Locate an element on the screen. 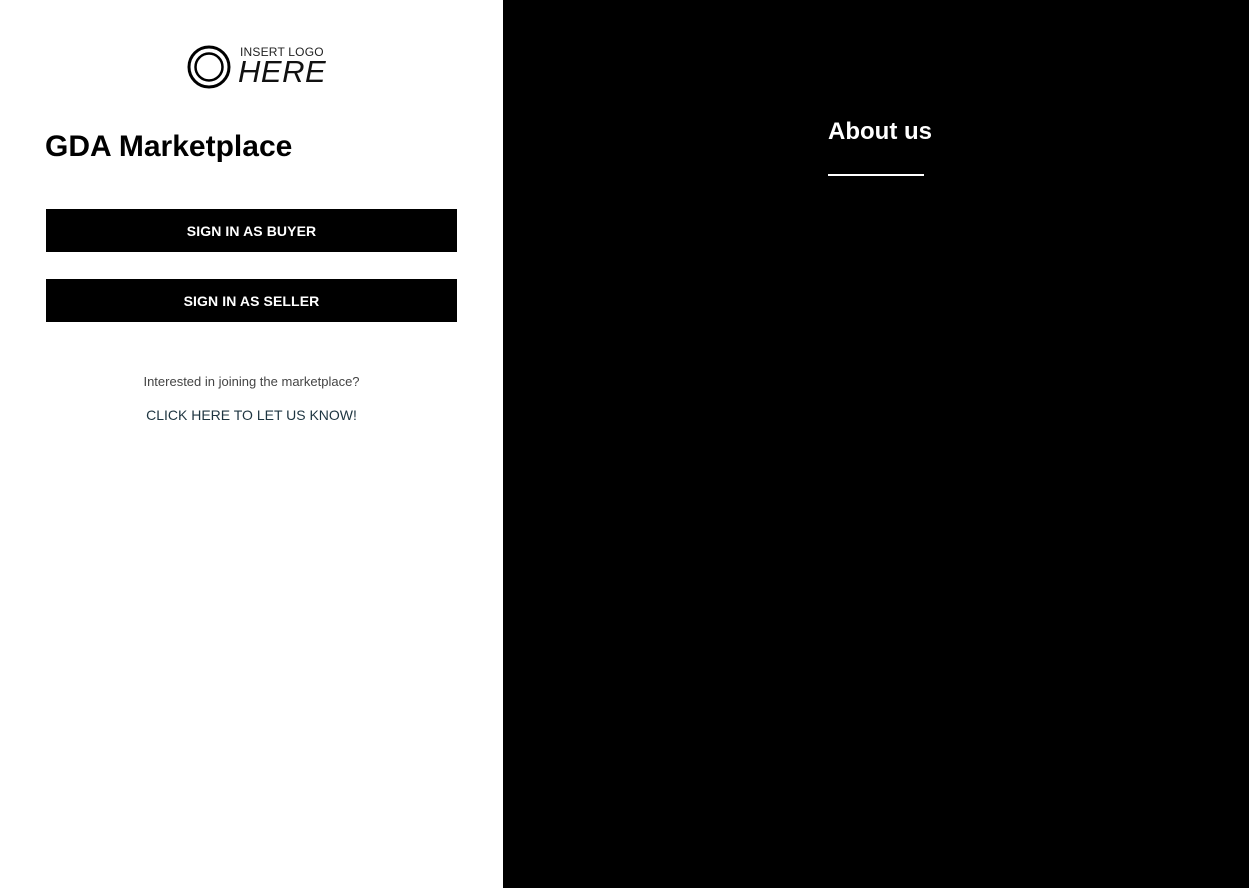 Image resolution: width=1249 pixels, height=888 pixels. join-marketplace-link: CLICK HERE TO LET US KNOW! is located at coordinates (251, 415).